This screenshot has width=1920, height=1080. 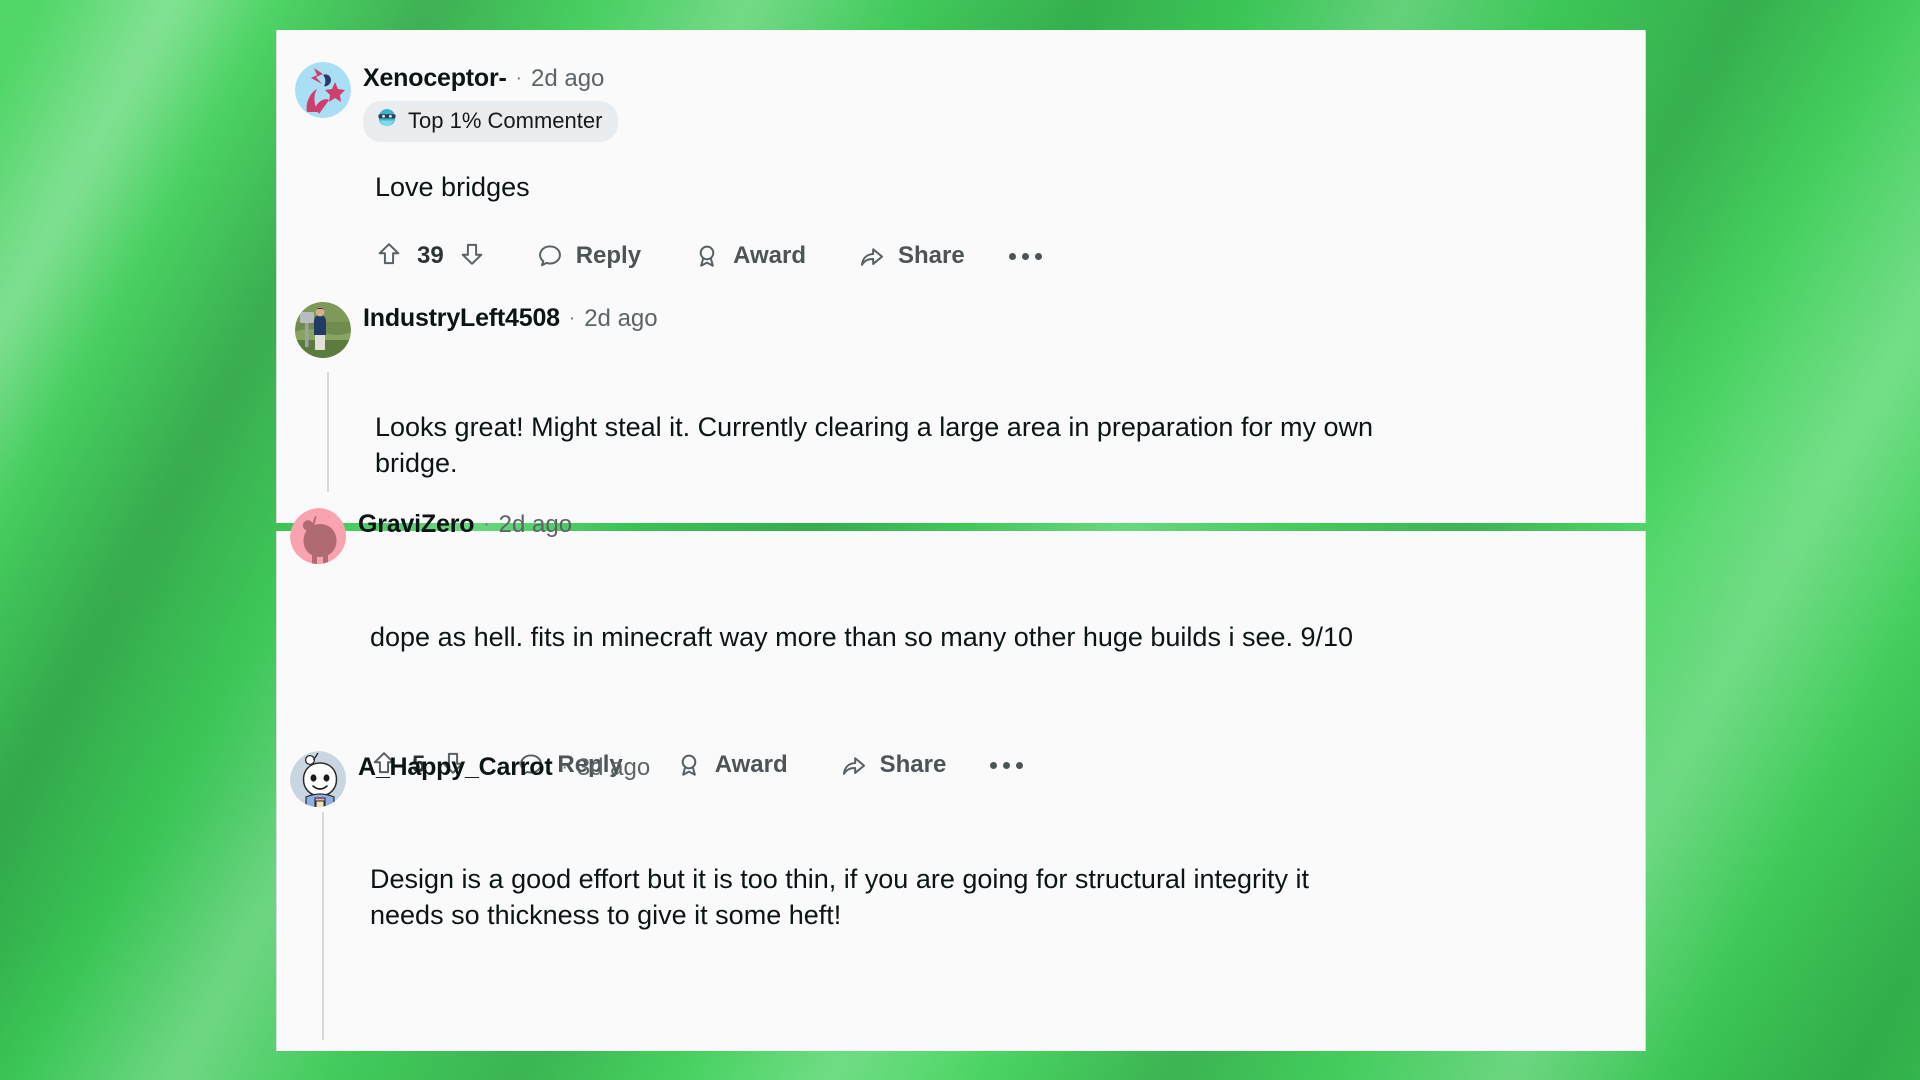 What do you see at coordinates (608, 255) in the screenshot?
I see `reply-label: Reply` at bounding box center [608, 255].